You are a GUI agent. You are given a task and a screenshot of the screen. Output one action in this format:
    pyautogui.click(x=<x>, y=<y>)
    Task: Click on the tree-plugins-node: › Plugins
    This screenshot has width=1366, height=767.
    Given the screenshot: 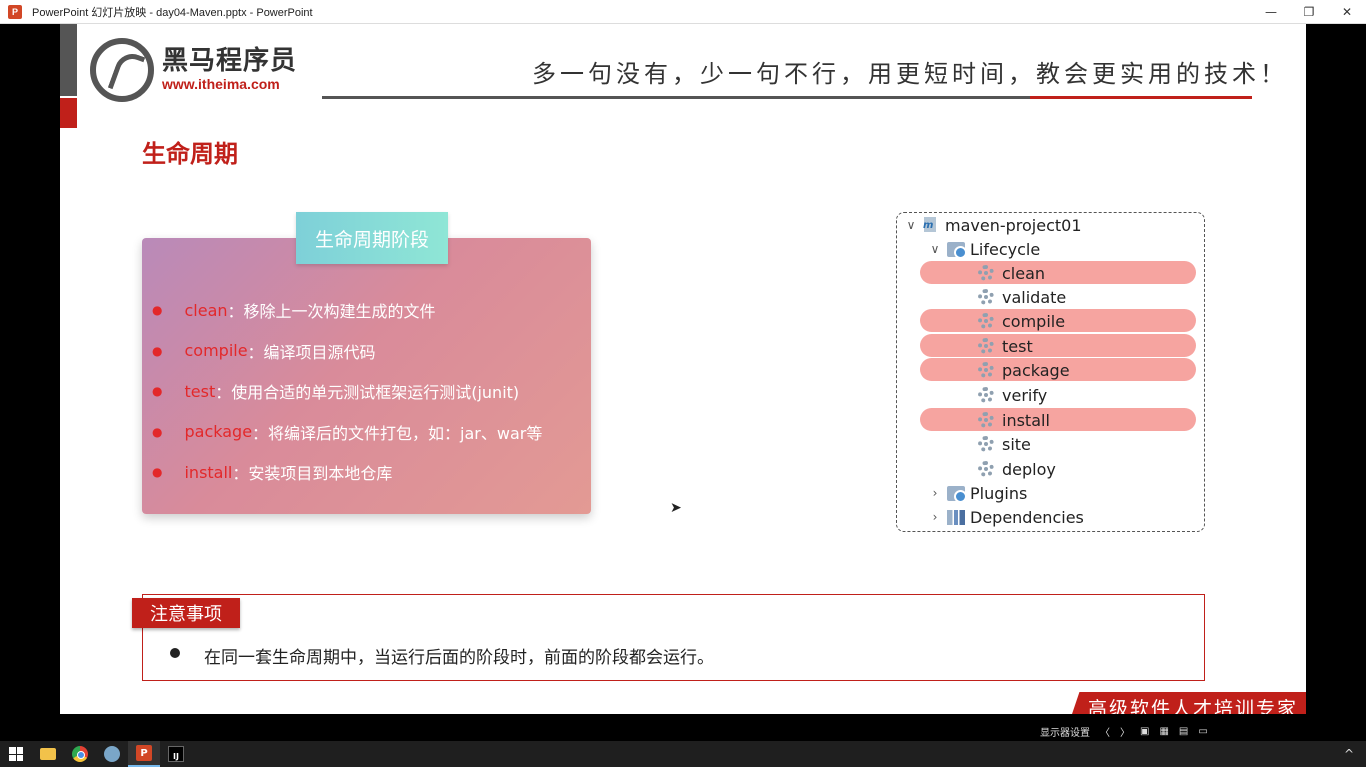 What is the action you would take?
    pyautogui.click(x=977, y=493)
    